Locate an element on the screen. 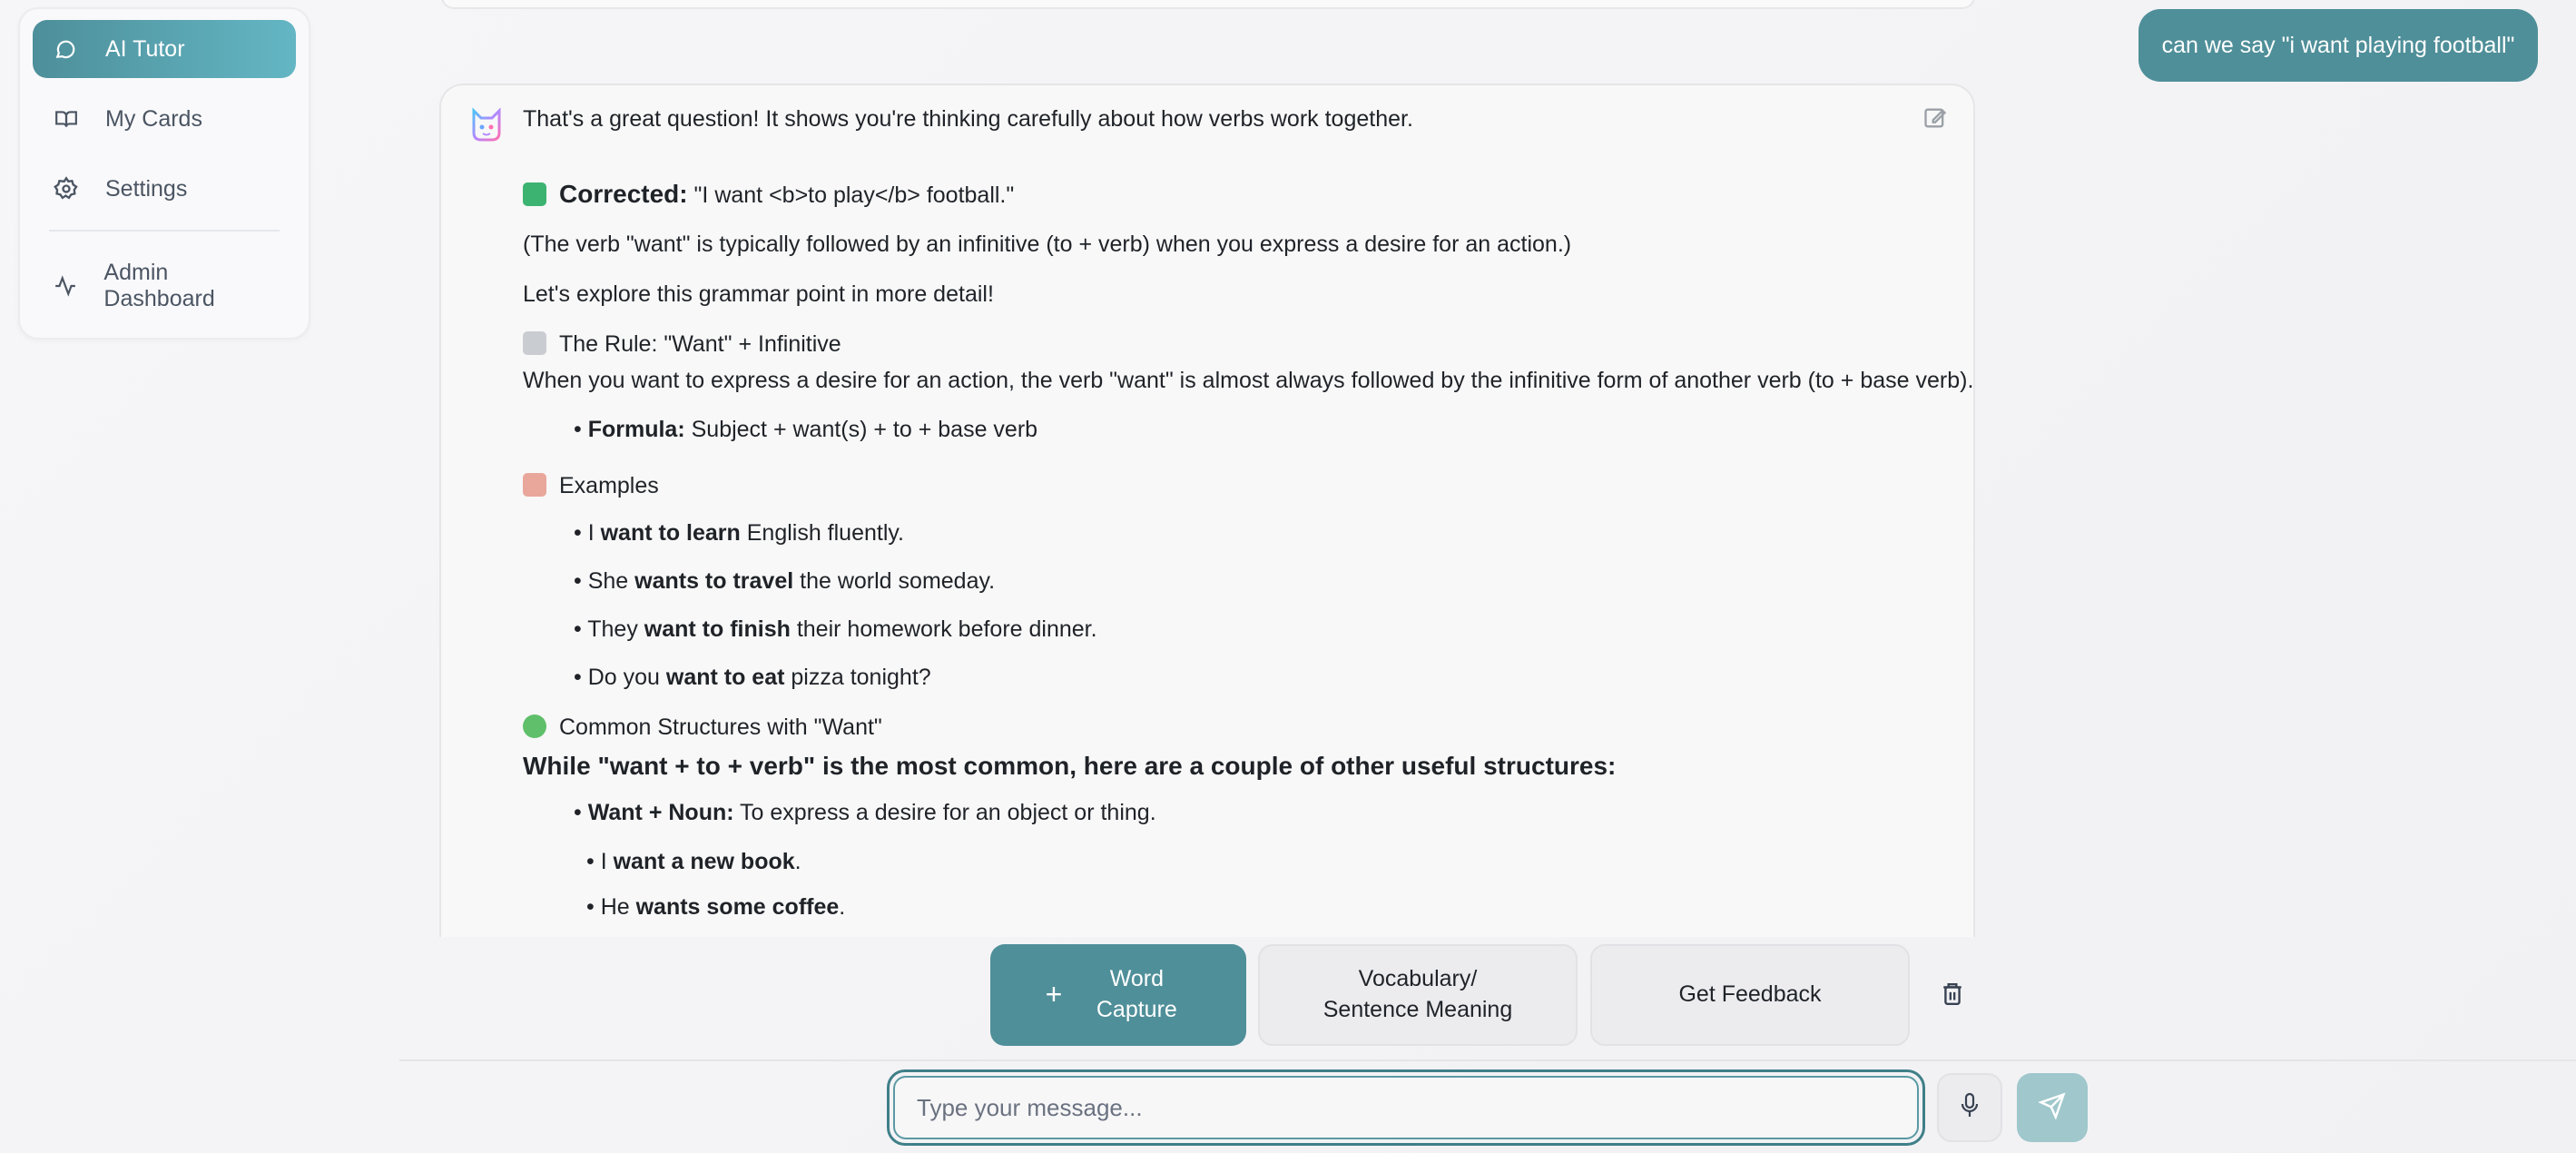  sidebar-item-settings: Settings is located at coordinates (164, 189).